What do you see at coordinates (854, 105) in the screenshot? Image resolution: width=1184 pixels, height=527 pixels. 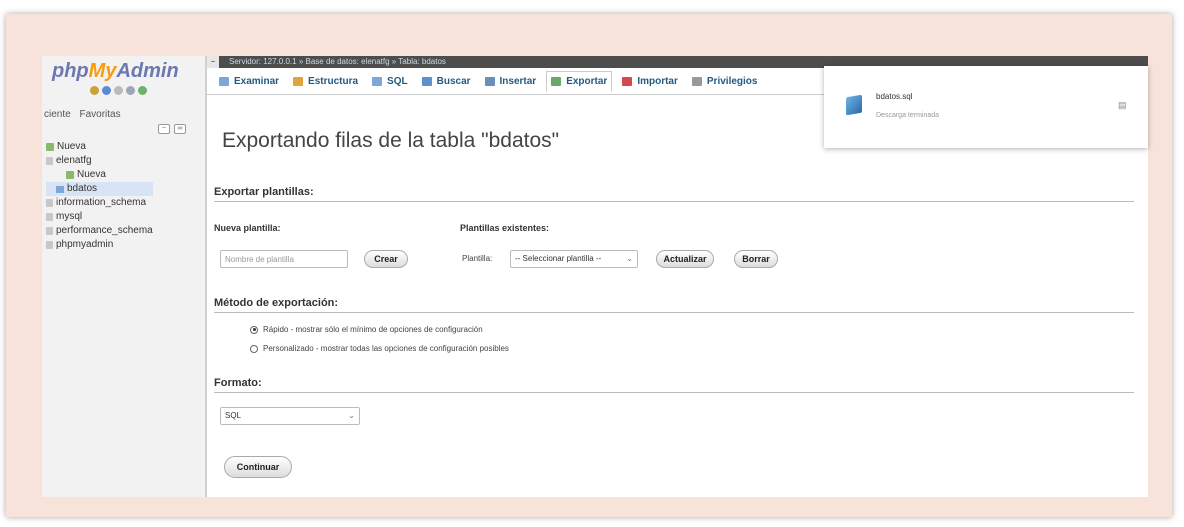 I see `file-icon` at bounding box center [854, 105].